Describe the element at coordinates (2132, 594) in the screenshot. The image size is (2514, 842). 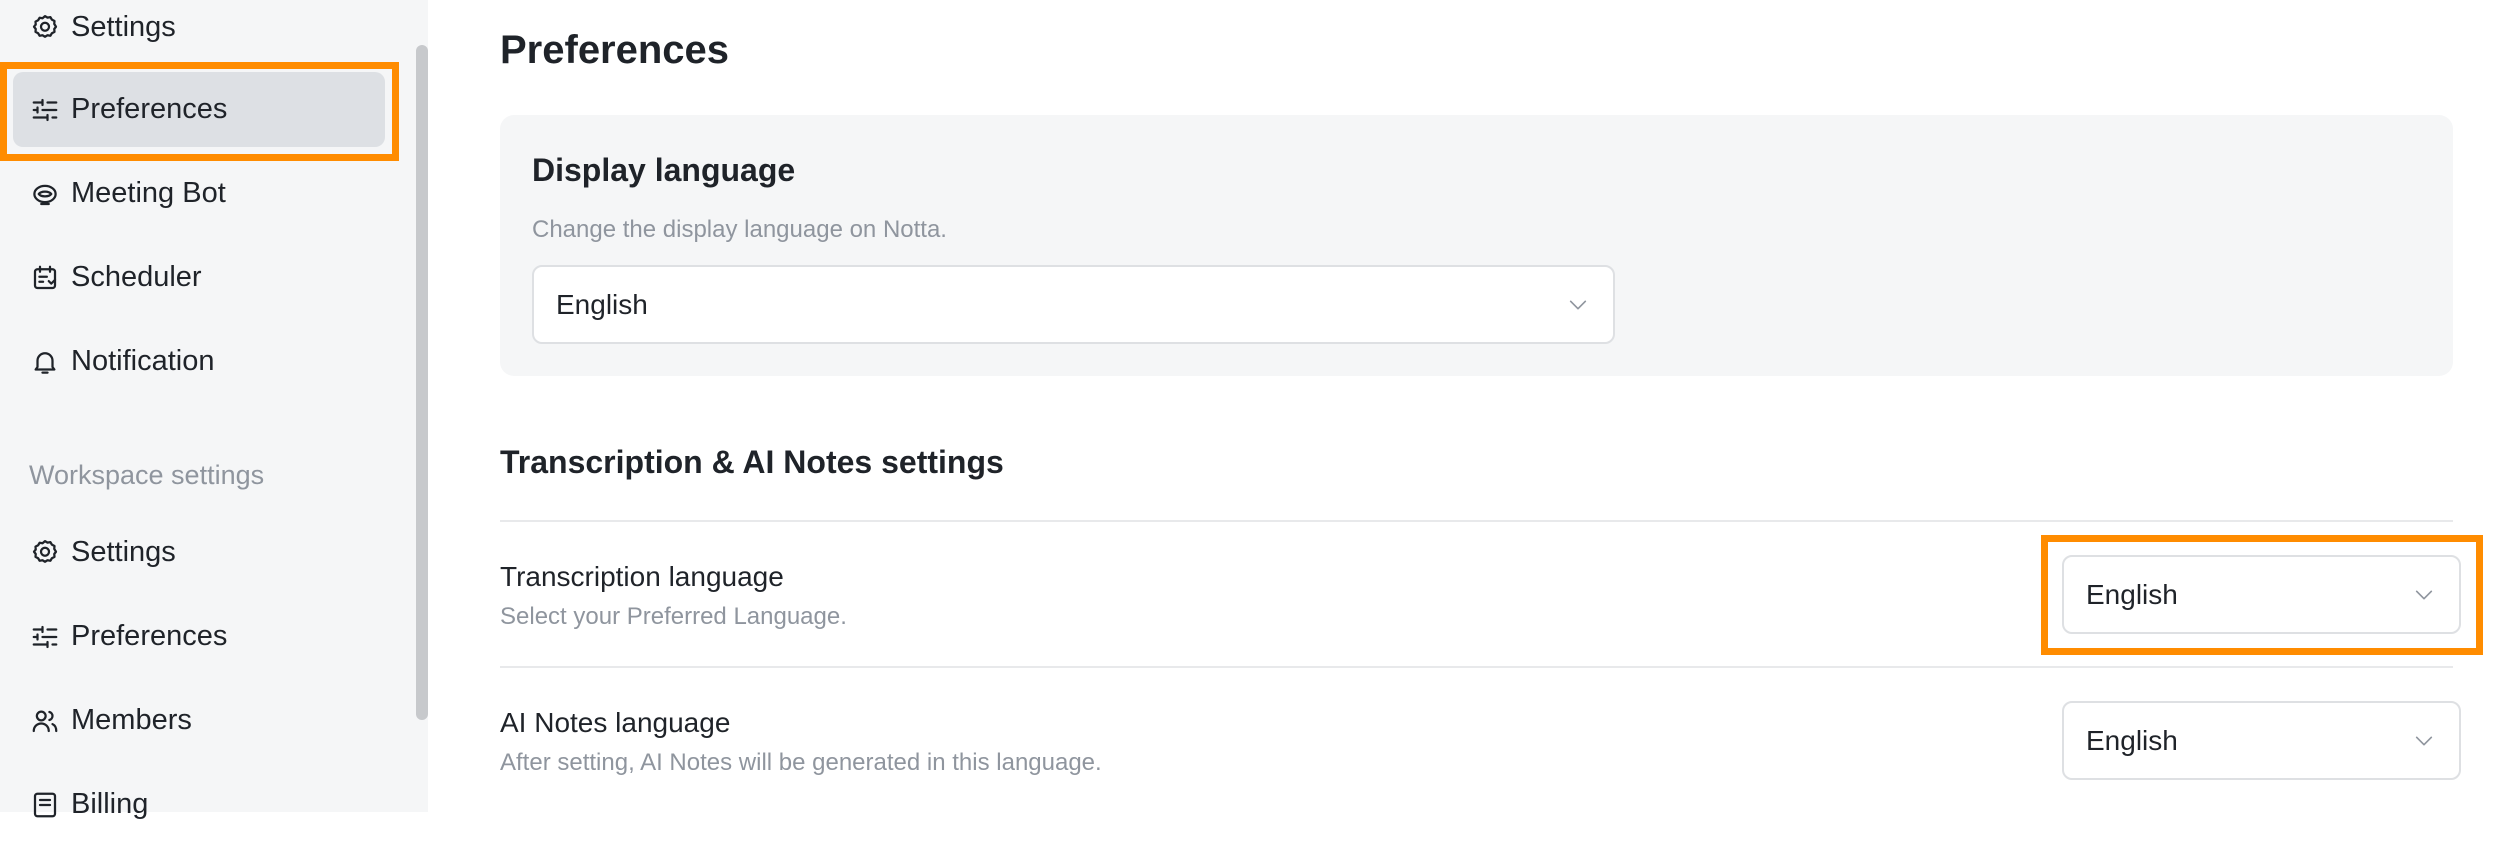
I see `transcription-language-value: English` at that location.